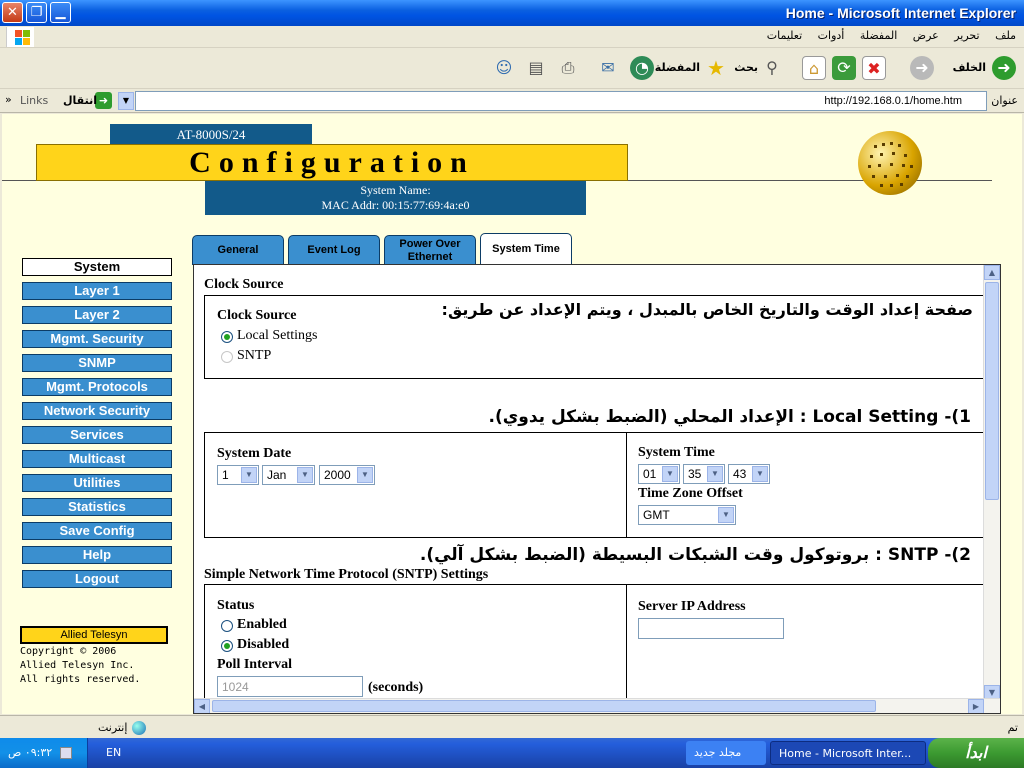 The width and height of the screenshot is (1024, 768). I want to click on menu-file: ملف, so click(1005, 35).